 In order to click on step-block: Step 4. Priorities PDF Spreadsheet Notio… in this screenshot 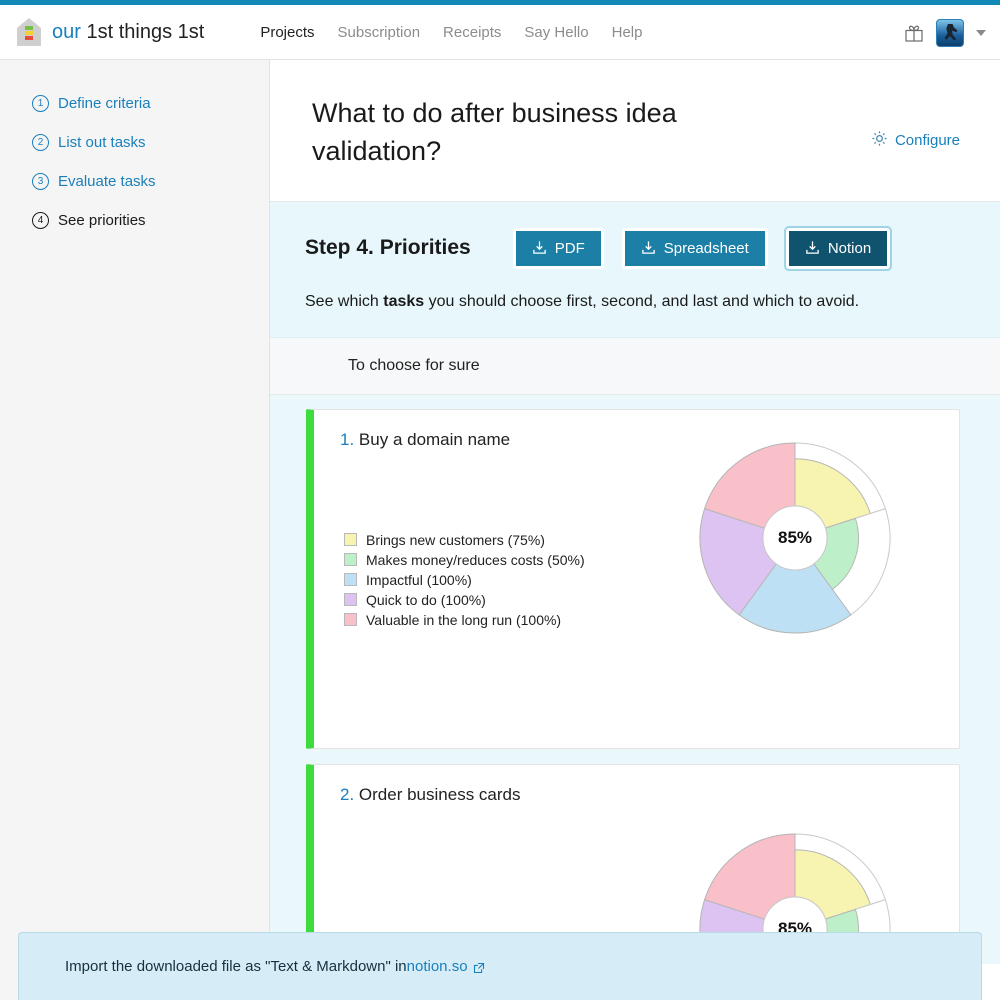, I will do `click(635, 269)`.